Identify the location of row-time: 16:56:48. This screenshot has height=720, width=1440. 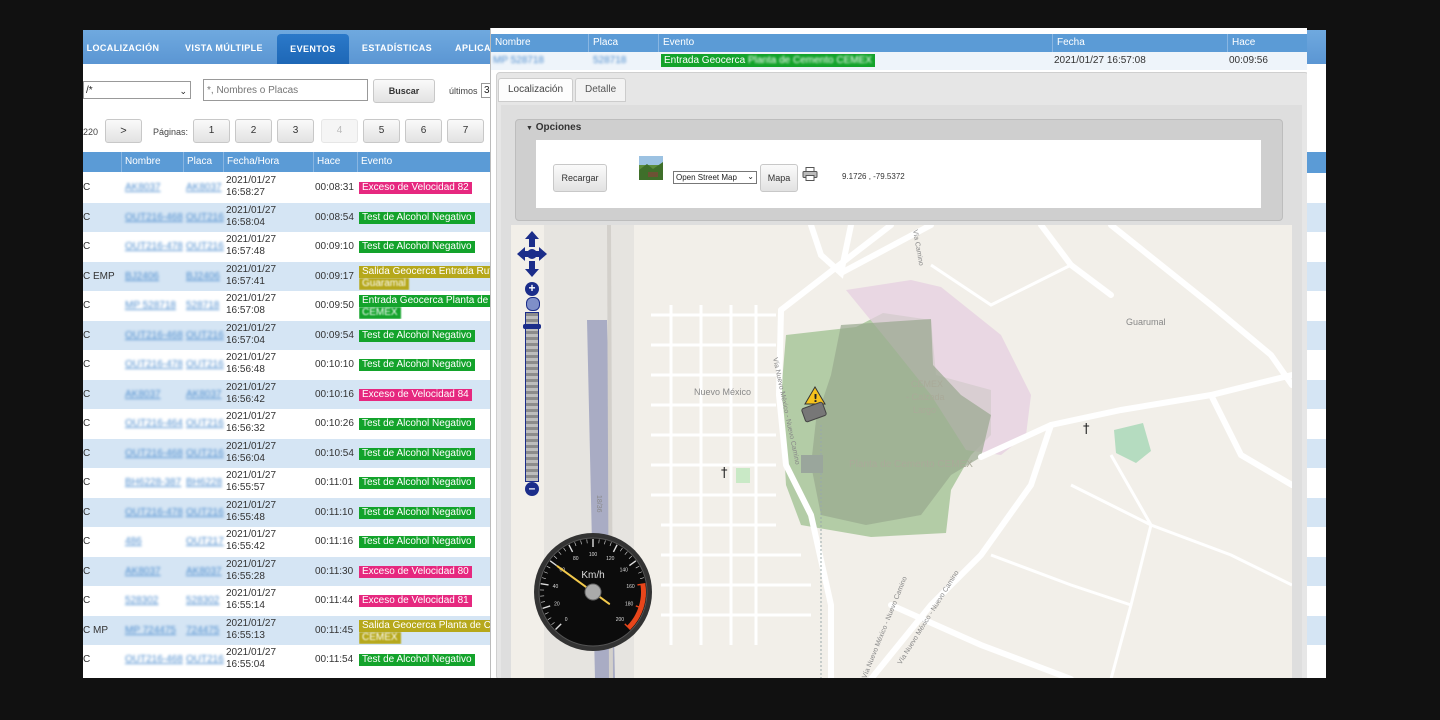
(245, 369).